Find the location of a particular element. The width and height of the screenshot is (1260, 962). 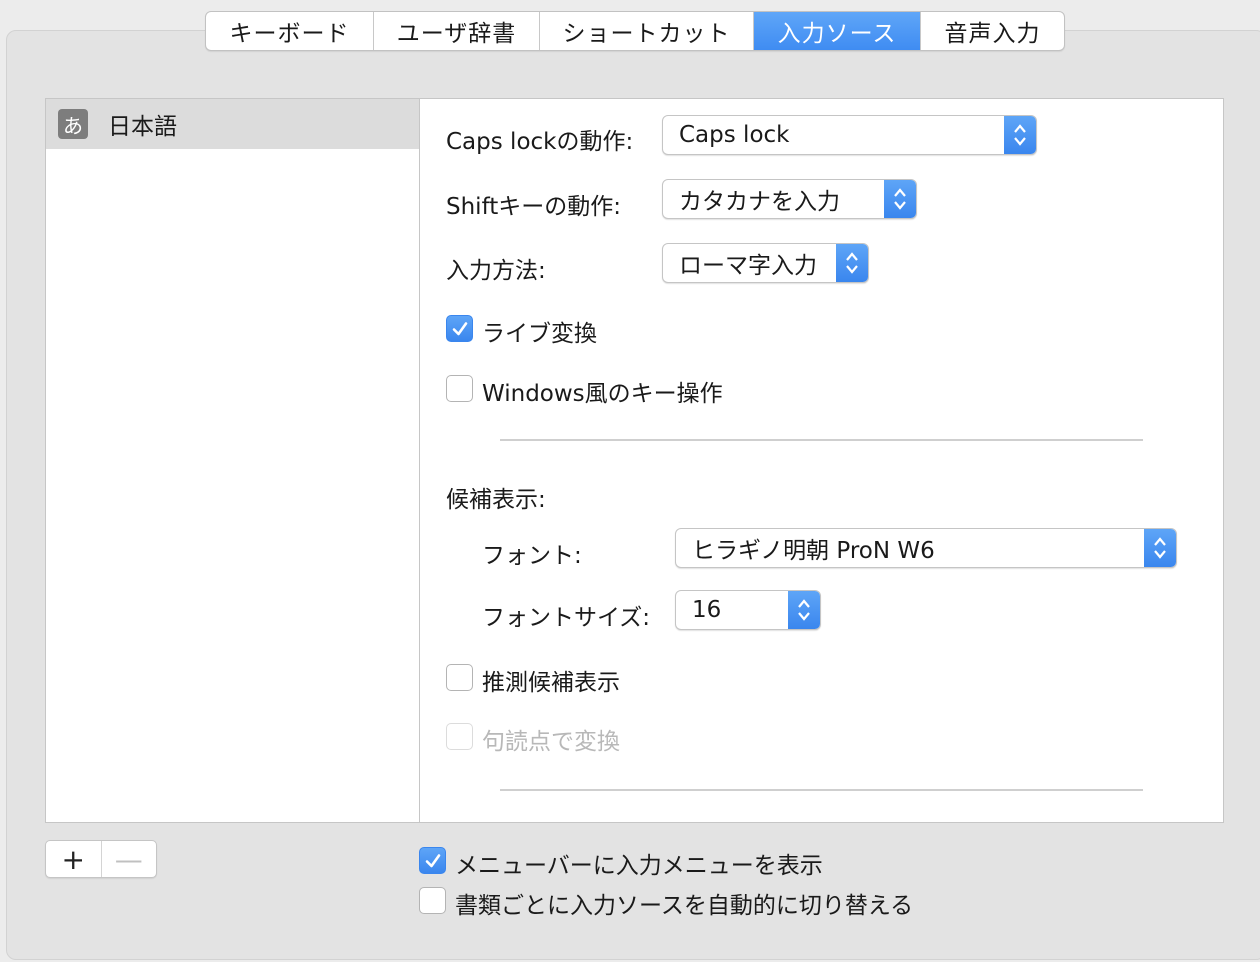

shift-label: Shiftキーの動作: is located at coordinates (534, 207).